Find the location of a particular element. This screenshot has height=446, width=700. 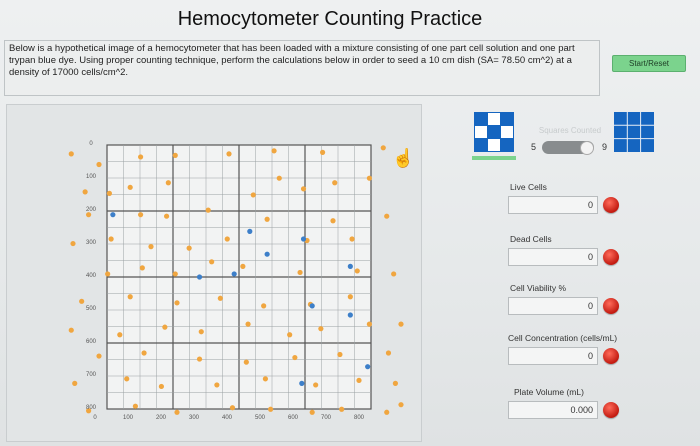

y-tick-label: 800 is located at coordinates (91, 408).